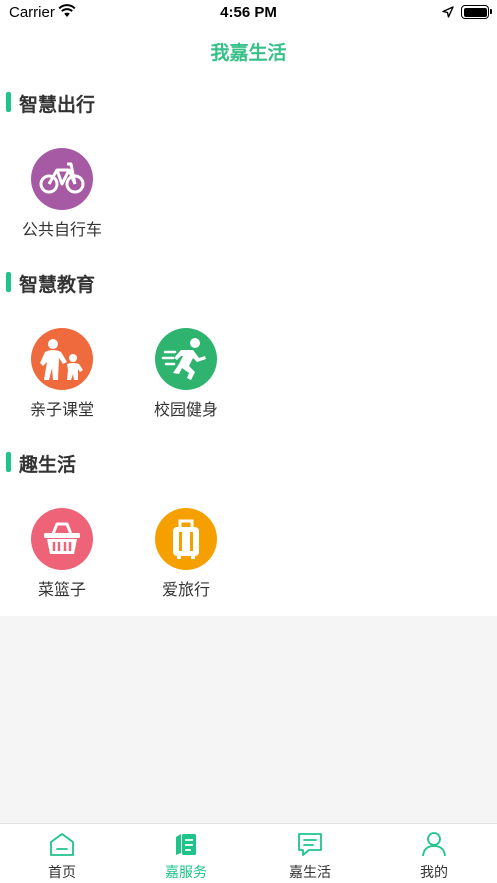 Image resolution: width=497 pixels, height=883 pixels. I want to click on tab-mine: 我的, so click(434, 853).